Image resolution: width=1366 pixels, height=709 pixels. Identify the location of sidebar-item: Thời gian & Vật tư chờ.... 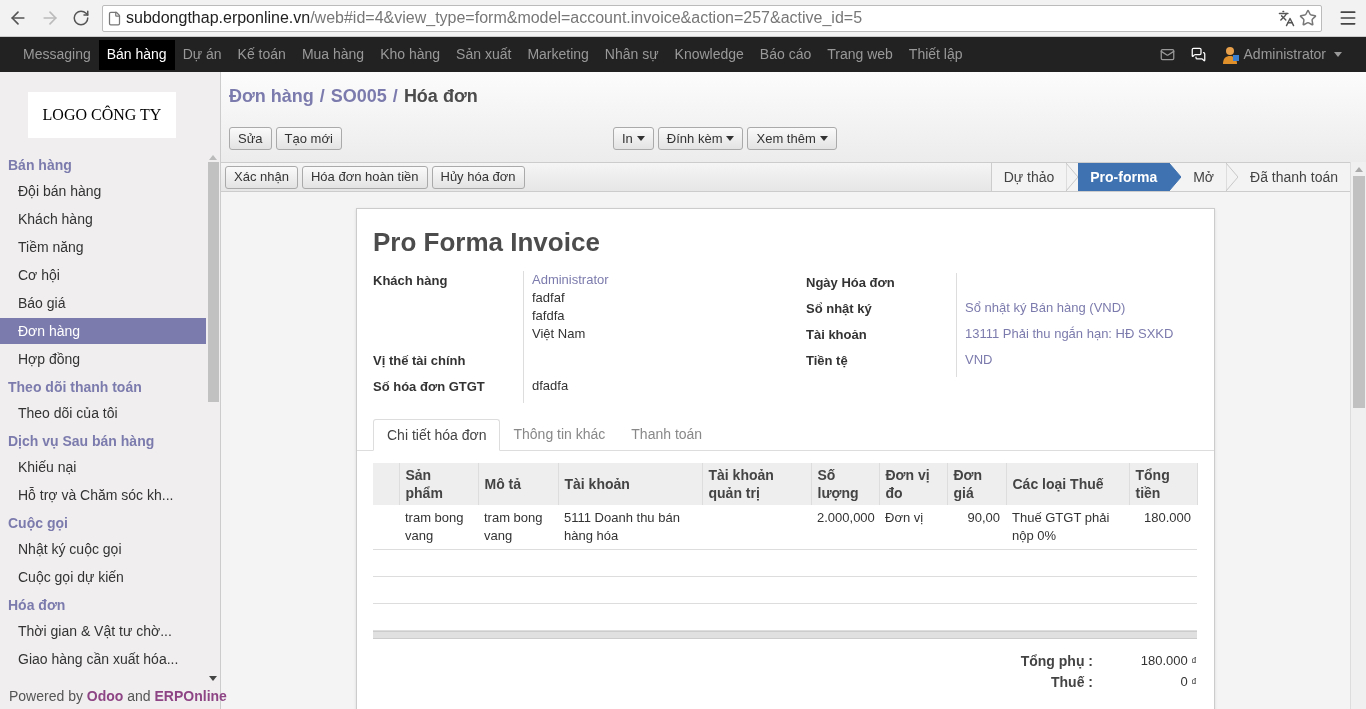
(103, 631).